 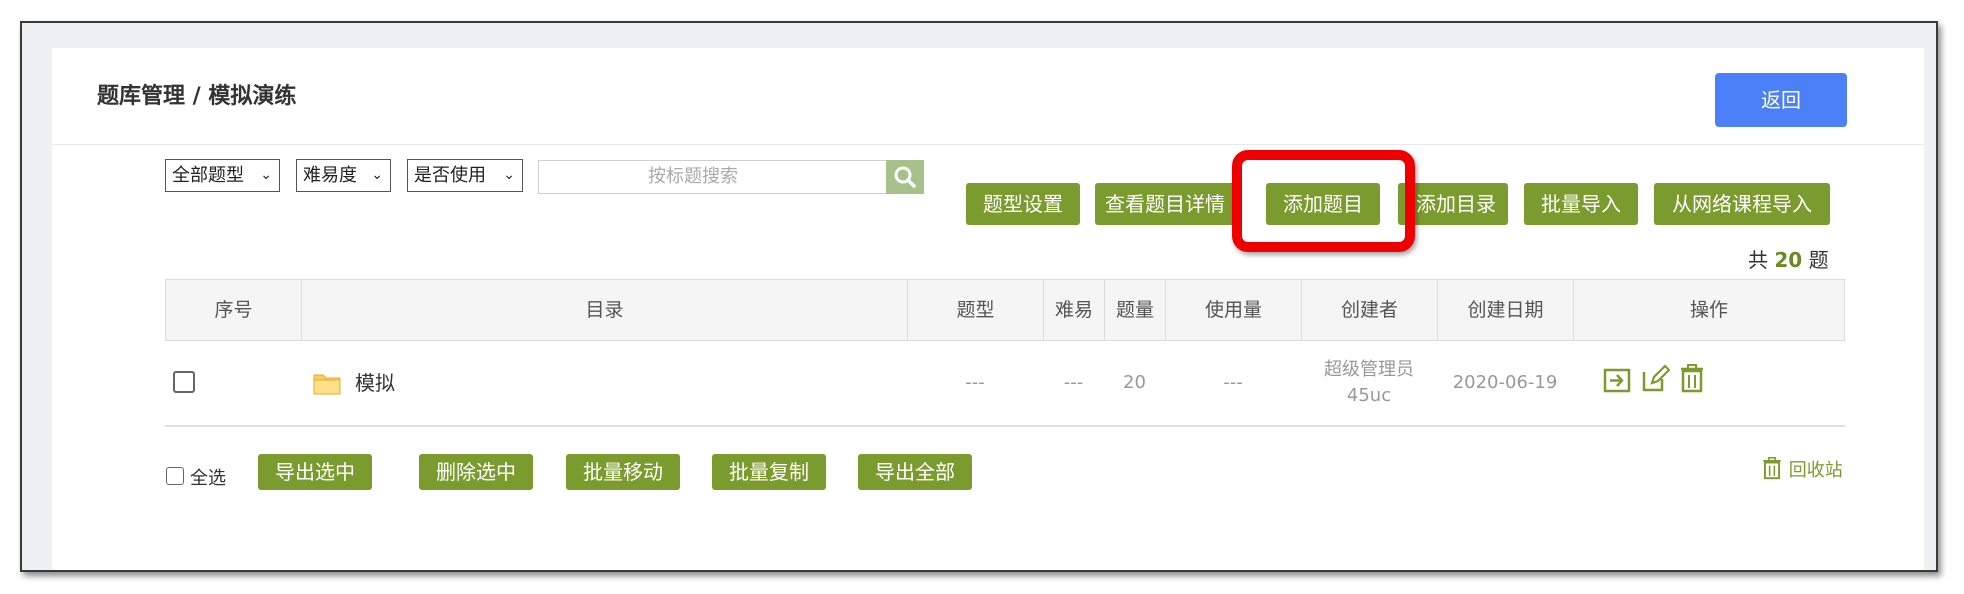 What do you see at coordinates (208, 477) in the screenshot?
I see `select-all-label: 全选` at bounding box center [208, 477].